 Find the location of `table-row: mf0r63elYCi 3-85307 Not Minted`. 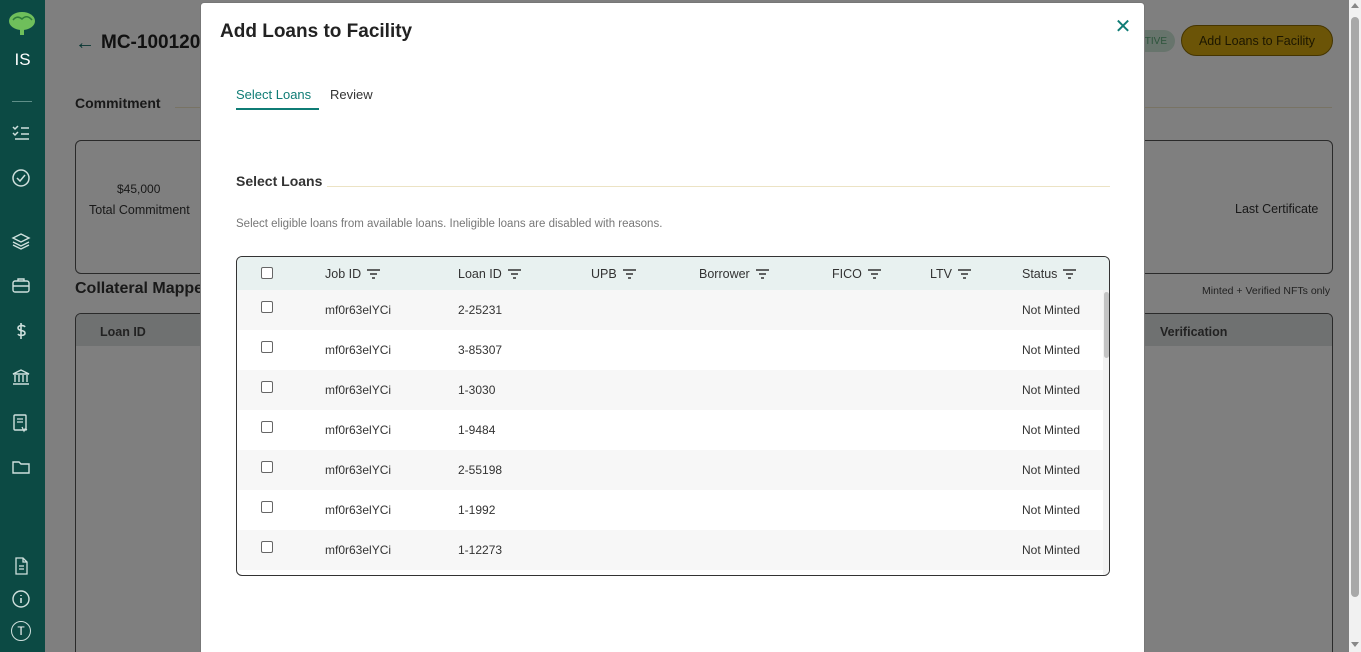

table-row: mf0r63elYCi 3-85307 Not Minted is located at coordinates (670, 350).